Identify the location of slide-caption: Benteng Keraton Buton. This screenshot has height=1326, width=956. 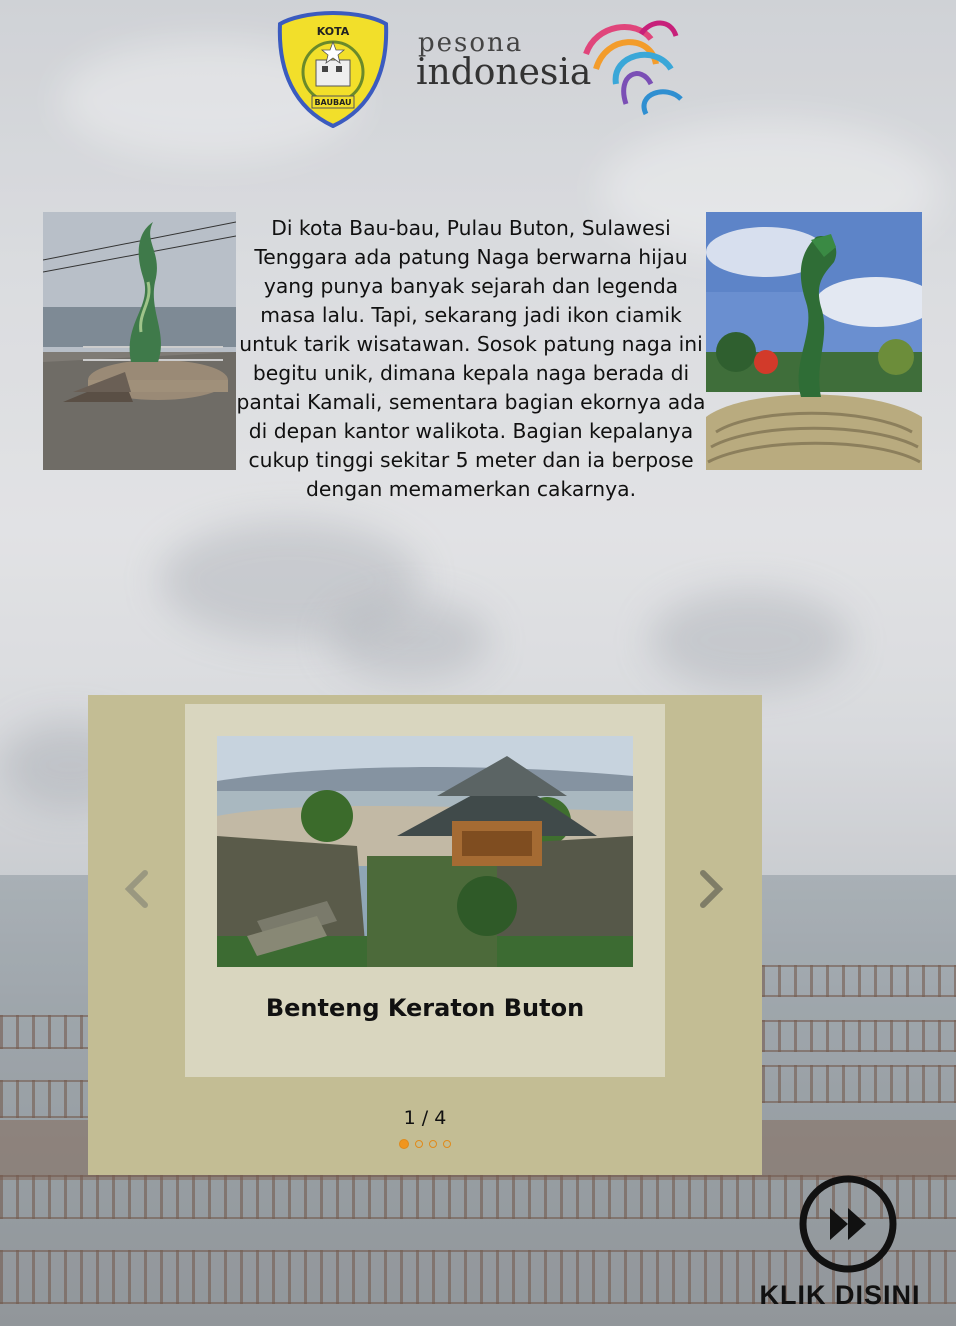
(425, 1008).